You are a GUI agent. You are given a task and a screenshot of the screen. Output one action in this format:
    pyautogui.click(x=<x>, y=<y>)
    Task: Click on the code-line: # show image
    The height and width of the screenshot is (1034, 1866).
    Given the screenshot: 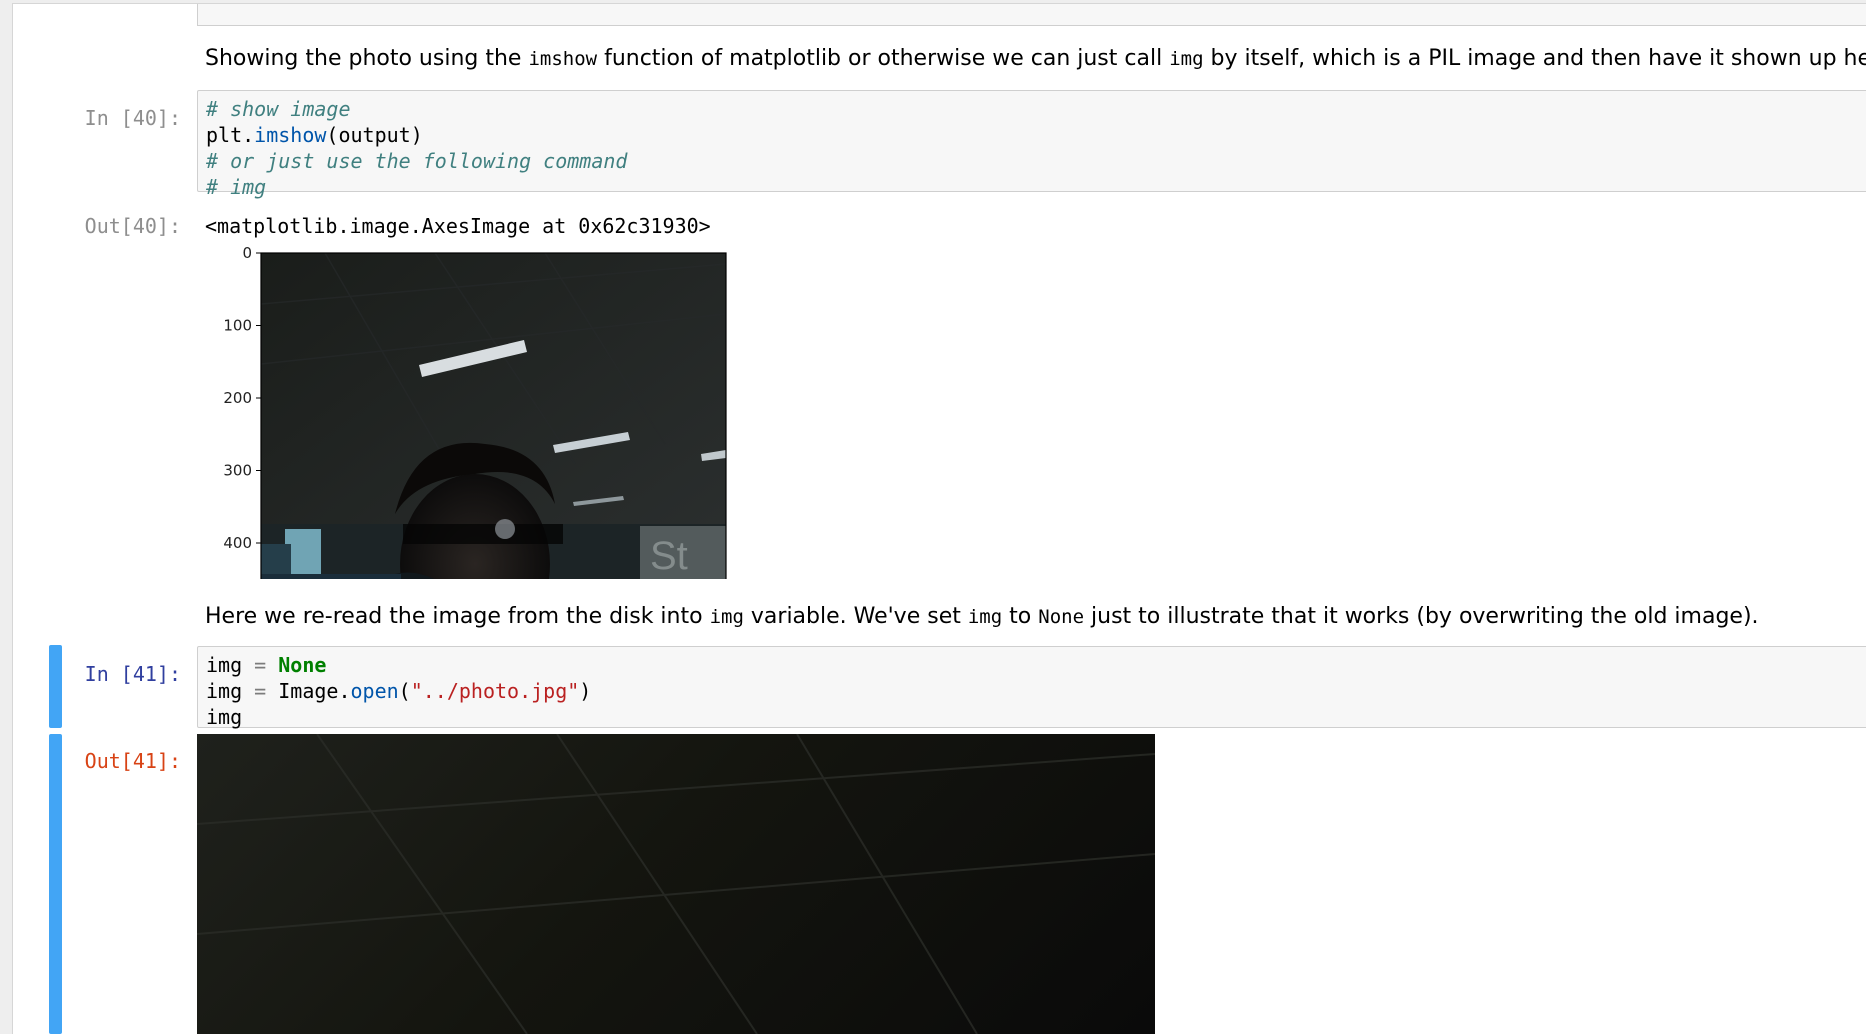 What is the action you would take?
    pyautogui.click(x=278, y=109)
    